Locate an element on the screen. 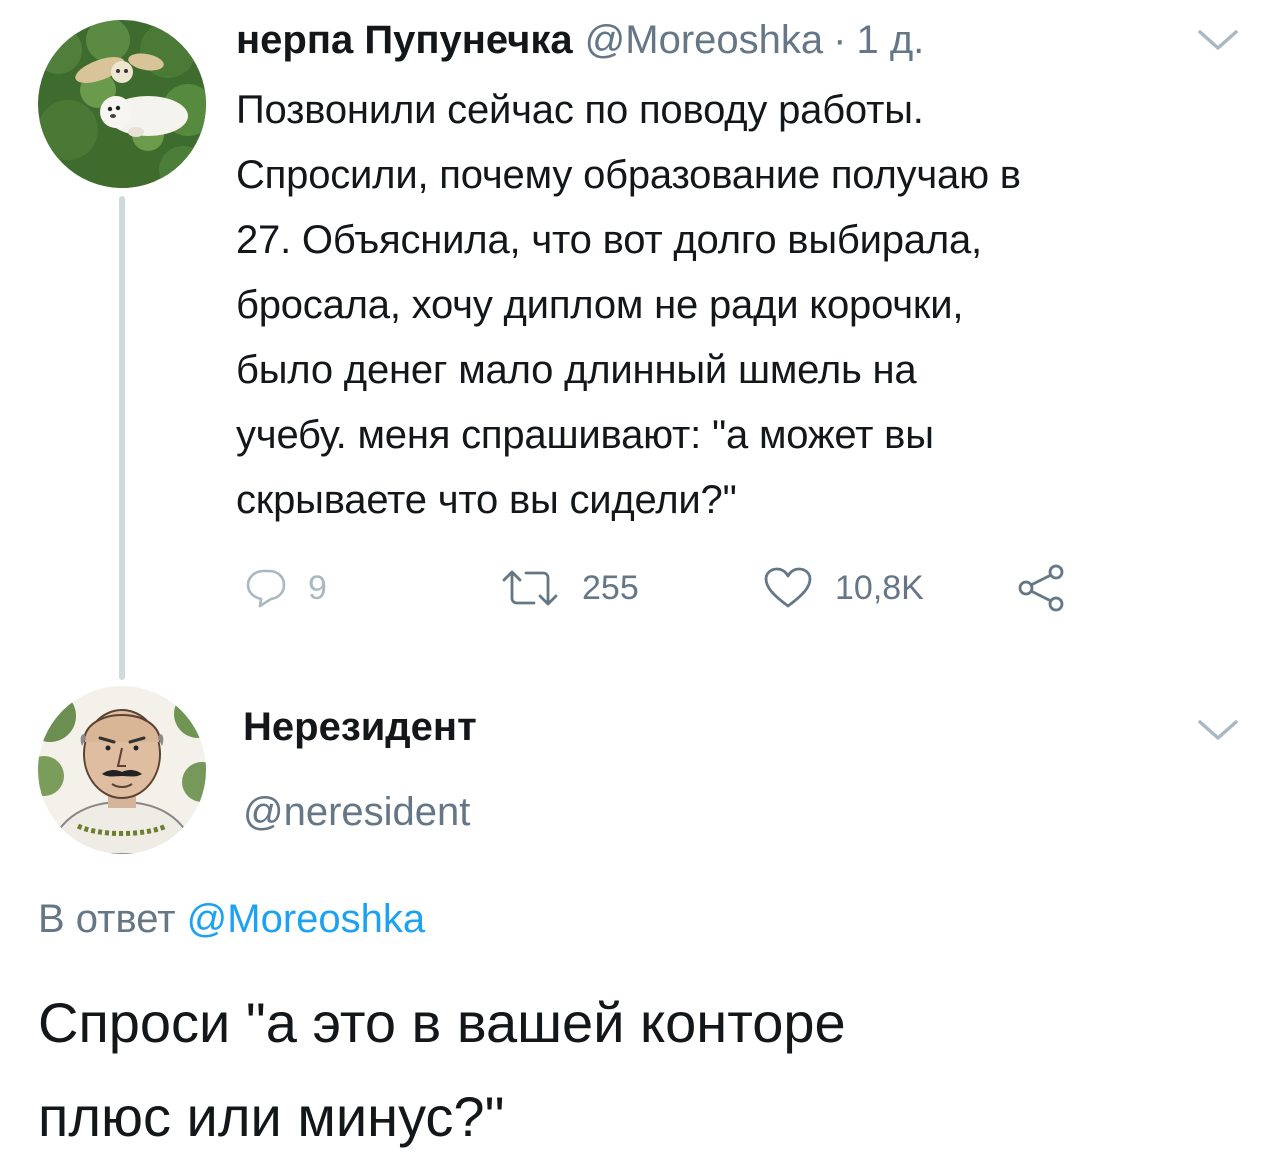 The height and width of the screenshot is (1164, 1280). avatar-moreoshka is located at coordinates (122, 104).